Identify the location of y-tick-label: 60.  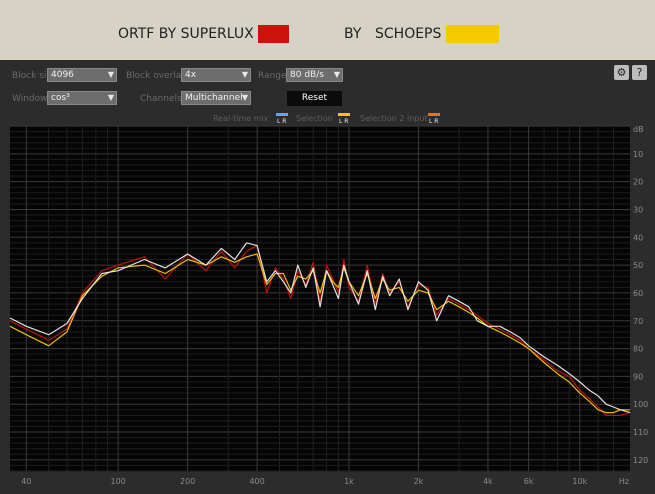
(638, 293).